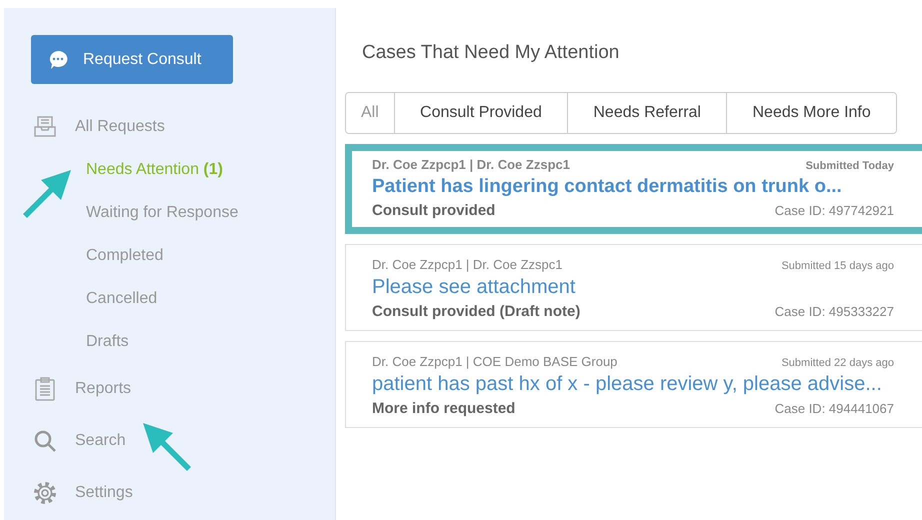  I want to click on search-icon, so click(45, 441).